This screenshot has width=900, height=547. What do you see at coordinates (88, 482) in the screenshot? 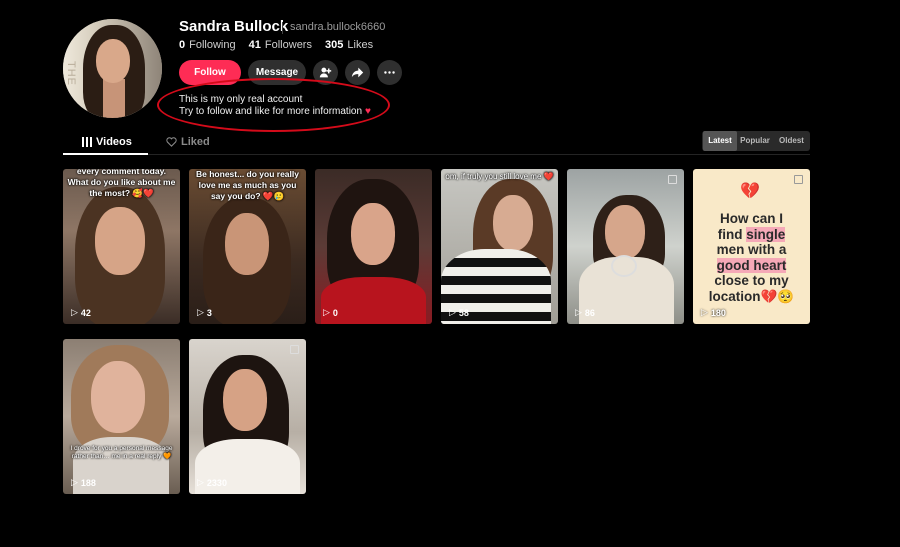
I see `view-count-value: 188` at bounding box center [88, 482].